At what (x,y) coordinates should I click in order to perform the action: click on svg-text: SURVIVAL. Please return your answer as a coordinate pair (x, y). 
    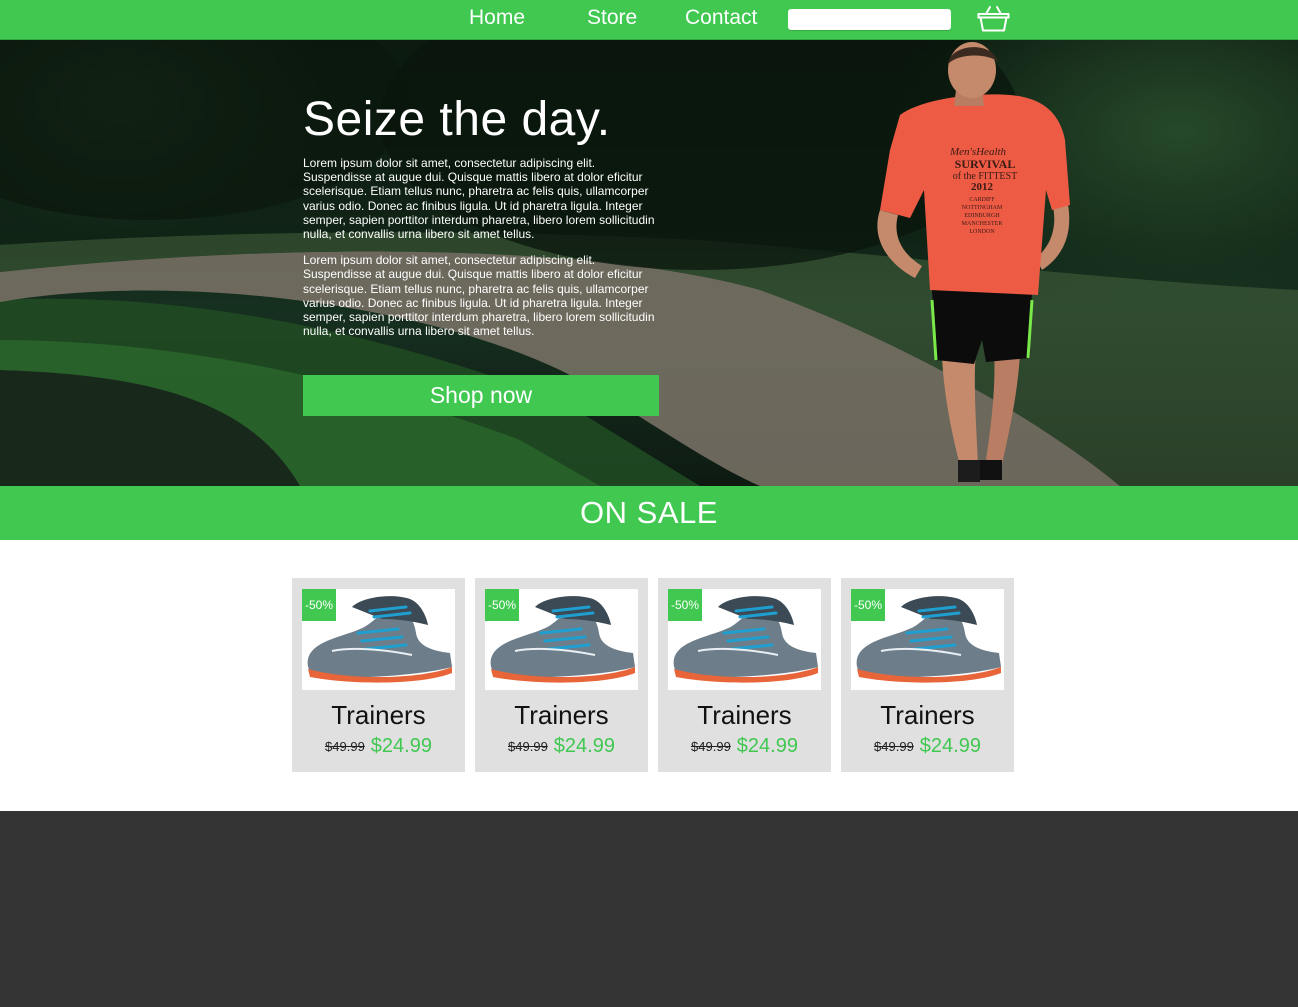
    Looking at the image, I should click on (985, 164).